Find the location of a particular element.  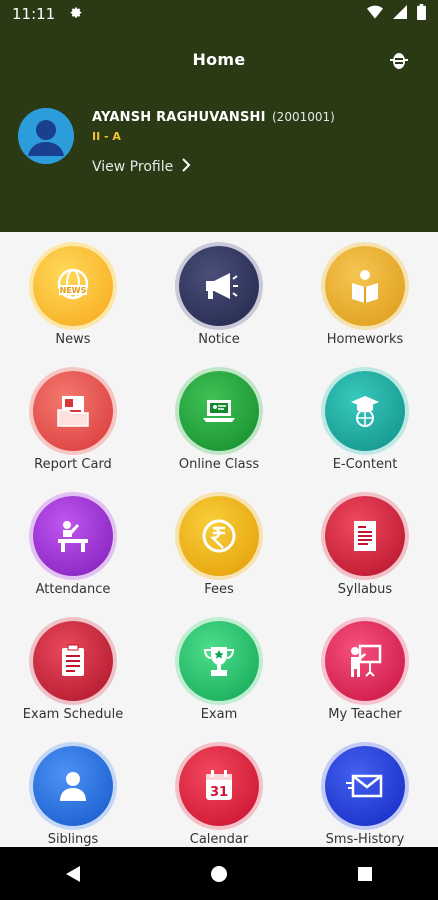

laptop-class-icon is located at coordinates (219, 411).